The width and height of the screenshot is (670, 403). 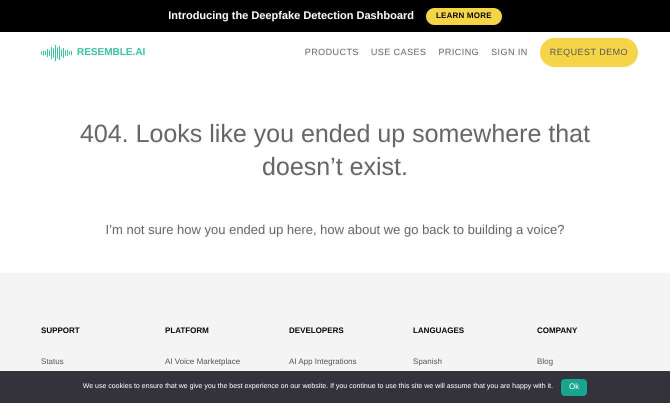 What do you see at coordinates (331, 53) in the screenshot?
I see `nav-link: PRODUCTS` at bounding box center [331, 53].